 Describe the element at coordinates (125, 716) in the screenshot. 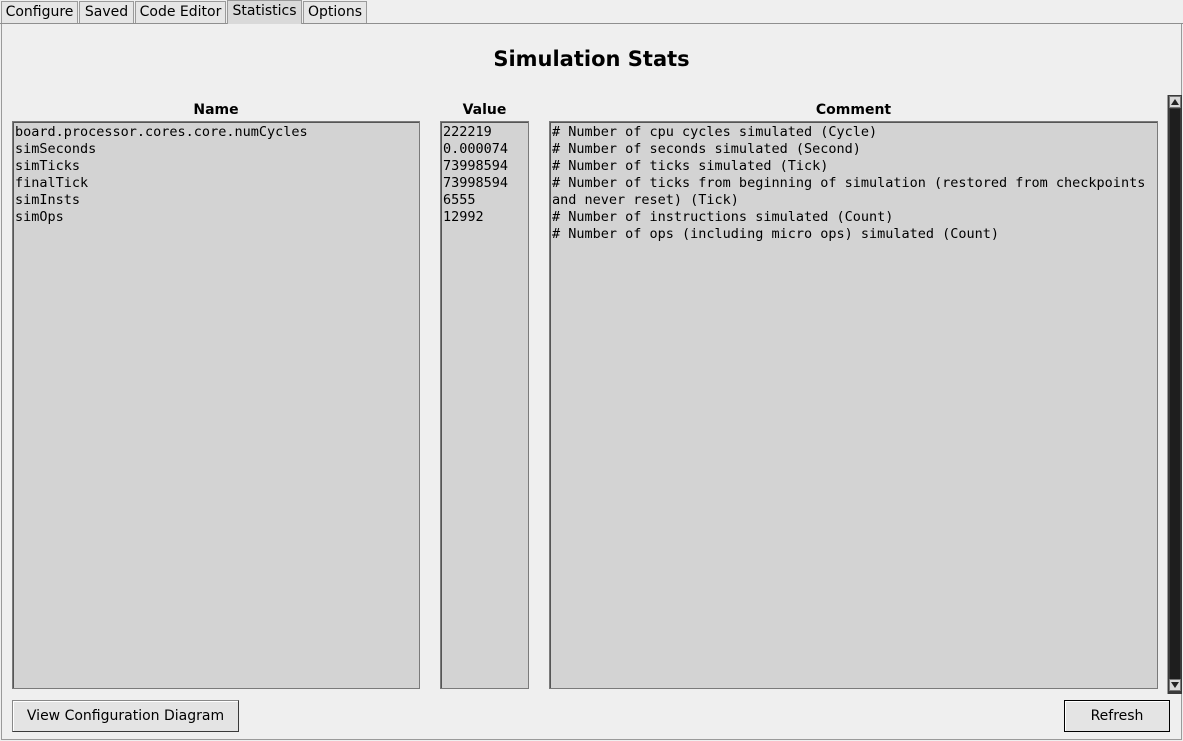

I see `view-configuration-diagram-button: View Configuration Diagram` at that location.